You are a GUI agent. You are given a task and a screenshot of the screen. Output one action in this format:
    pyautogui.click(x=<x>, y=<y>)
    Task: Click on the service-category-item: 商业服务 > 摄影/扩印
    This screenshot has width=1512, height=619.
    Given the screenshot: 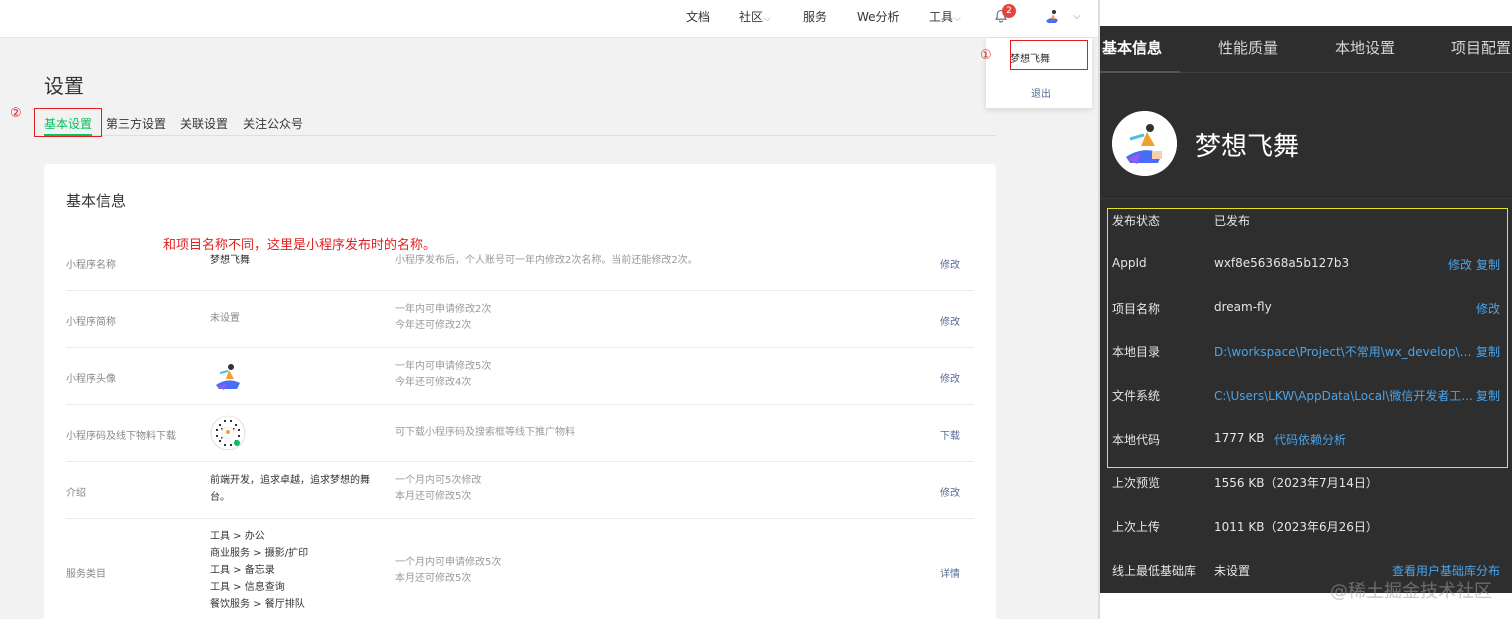 What is the action you would take?
    pyautogui.click(x=259, y=553)
    